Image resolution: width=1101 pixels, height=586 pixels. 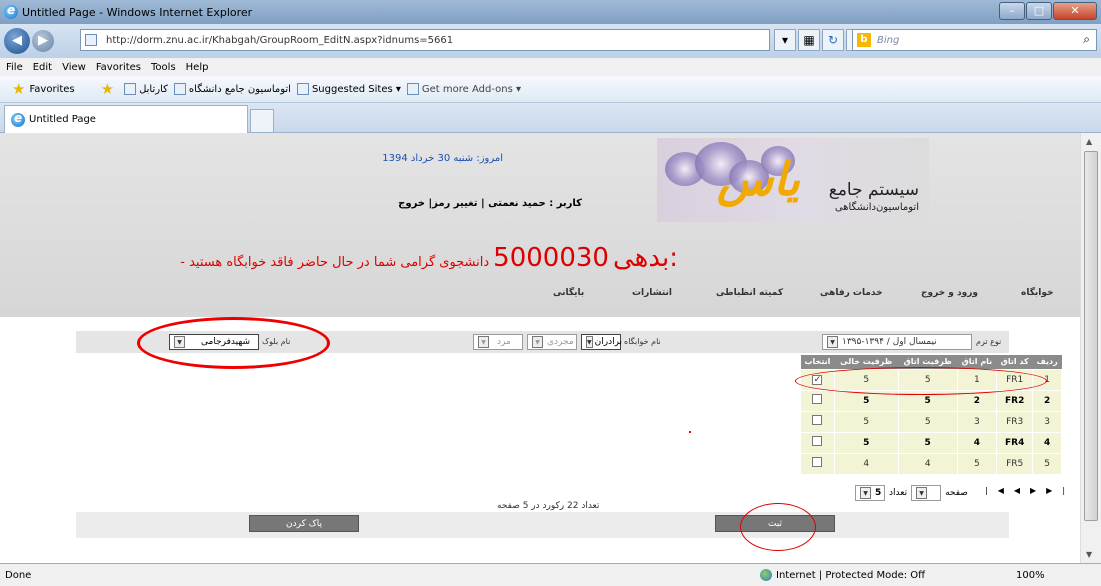 What do you see at coordinates (645, 258) in the screenshot?
I see `debt-label: بدهی:` at bounding box center [645, 258].